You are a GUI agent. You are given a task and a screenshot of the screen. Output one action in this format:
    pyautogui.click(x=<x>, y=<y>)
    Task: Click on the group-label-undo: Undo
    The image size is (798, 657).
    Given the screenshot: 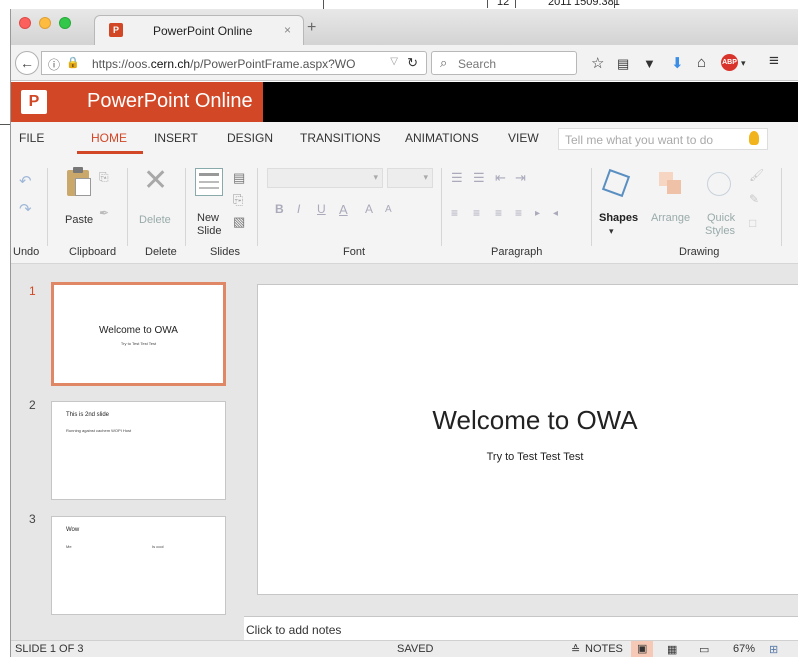 What is the action you would take?
    pyautogui.click(x=26, y=252)
    